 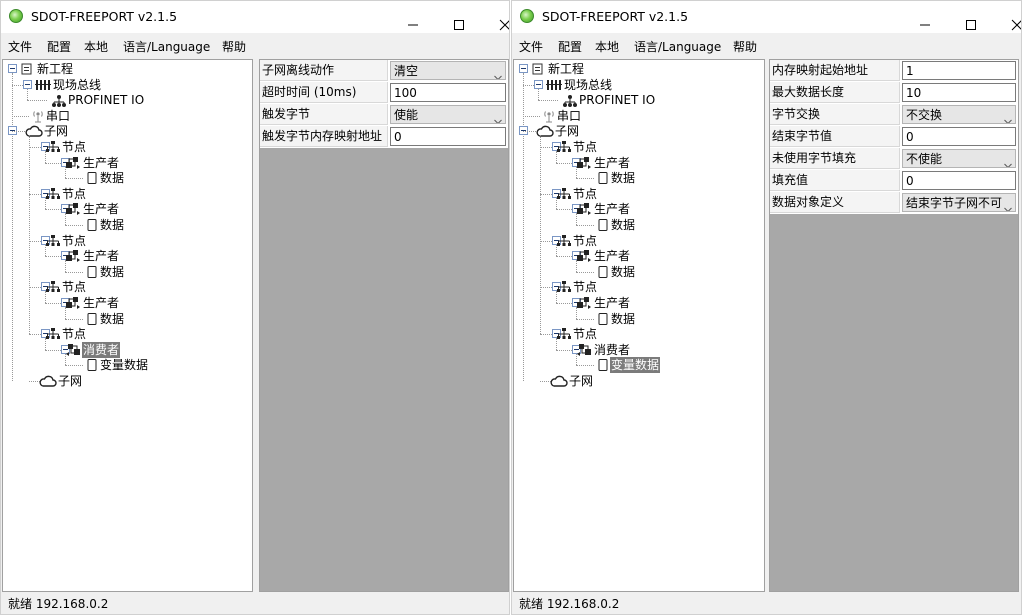 I want to click on property-input: 1, so click(x=959, y=70).